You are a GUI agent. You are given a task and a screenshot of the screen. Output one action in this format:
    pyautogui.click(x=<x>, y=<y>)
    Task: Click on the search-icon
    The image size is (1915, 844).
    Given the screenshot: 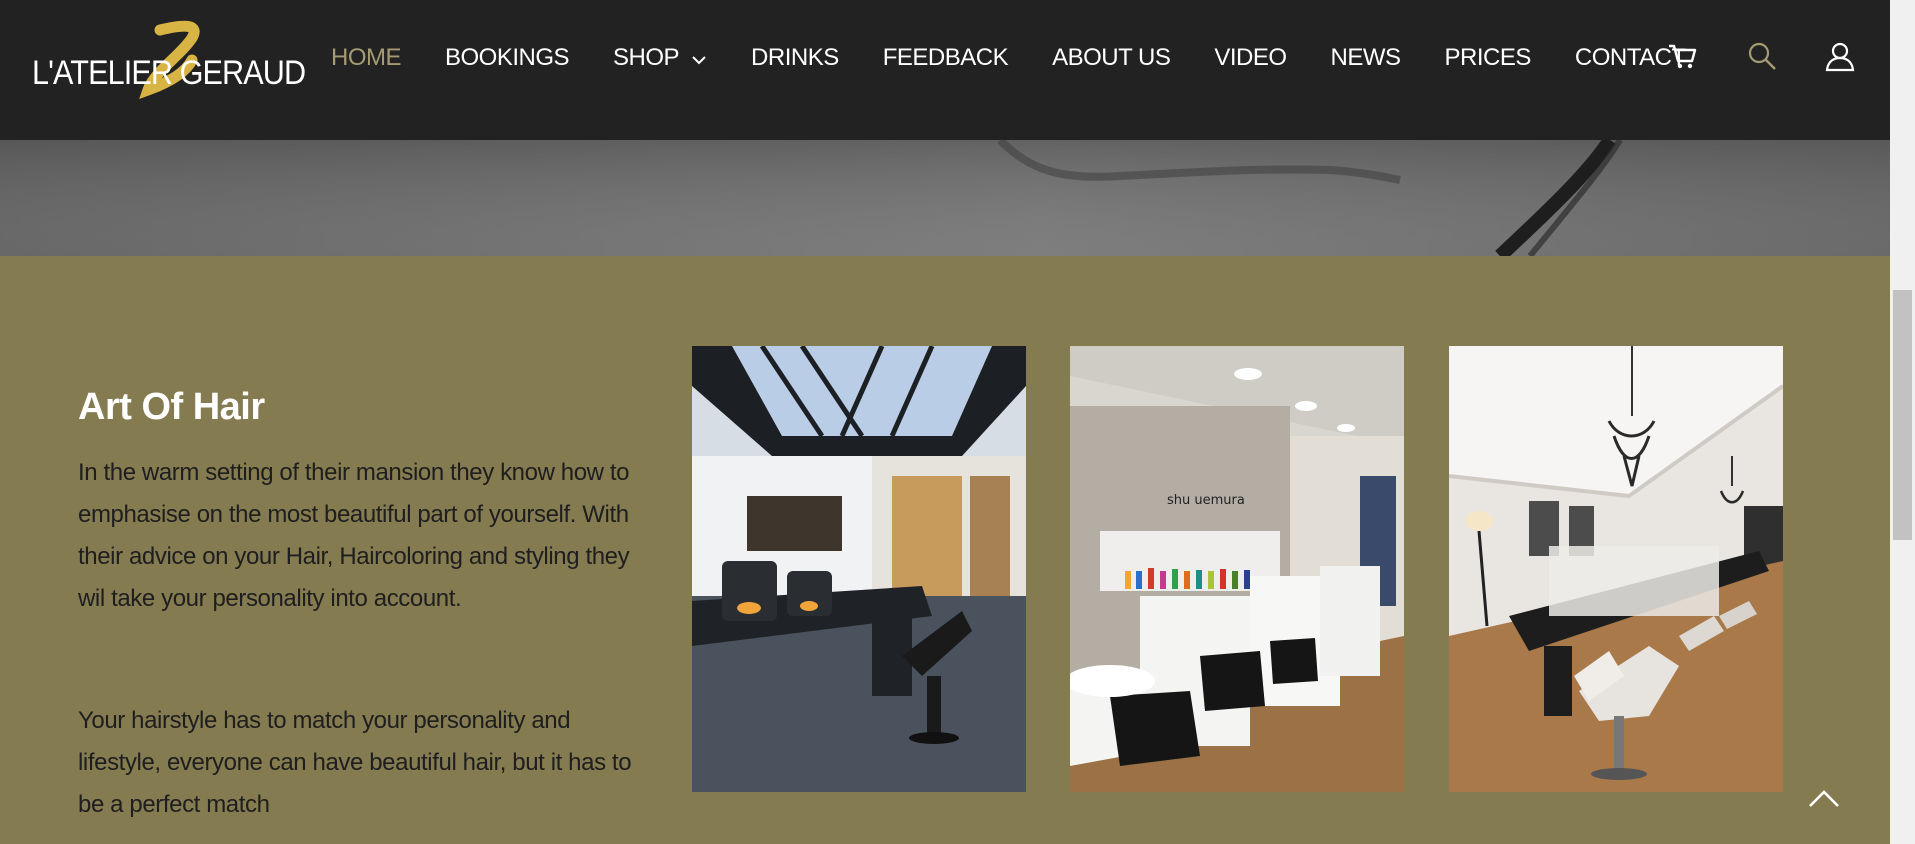 What is the action you would take?
    pyautogui.click(x=1762, y=58)
    